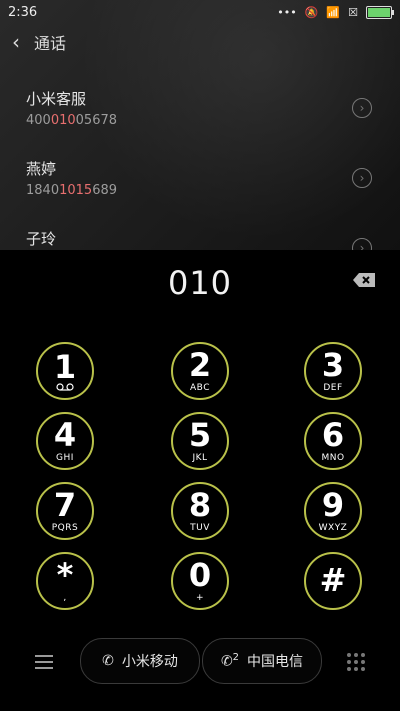 Image resolution: width=400 pixels, height=711 pixels. Describe the element at coordinates (149, 662) in the screenshot. I see `sim1-label: 小米移动` at that location.